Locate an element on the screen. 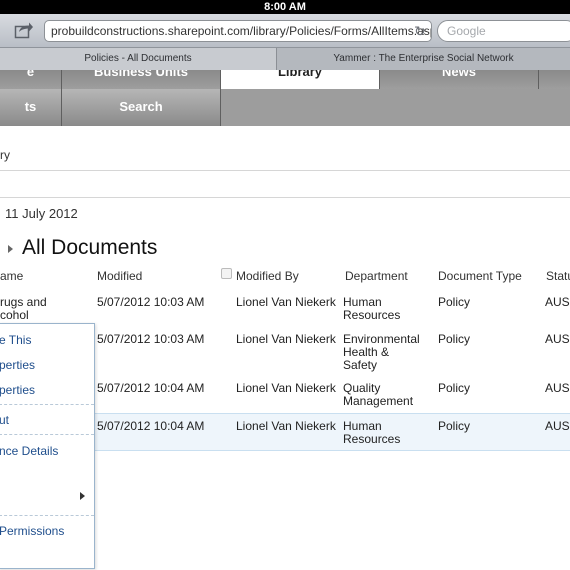 This screenshot has width=570, height=570. submenu-arrow-icon is located at coordinates (82, 496).